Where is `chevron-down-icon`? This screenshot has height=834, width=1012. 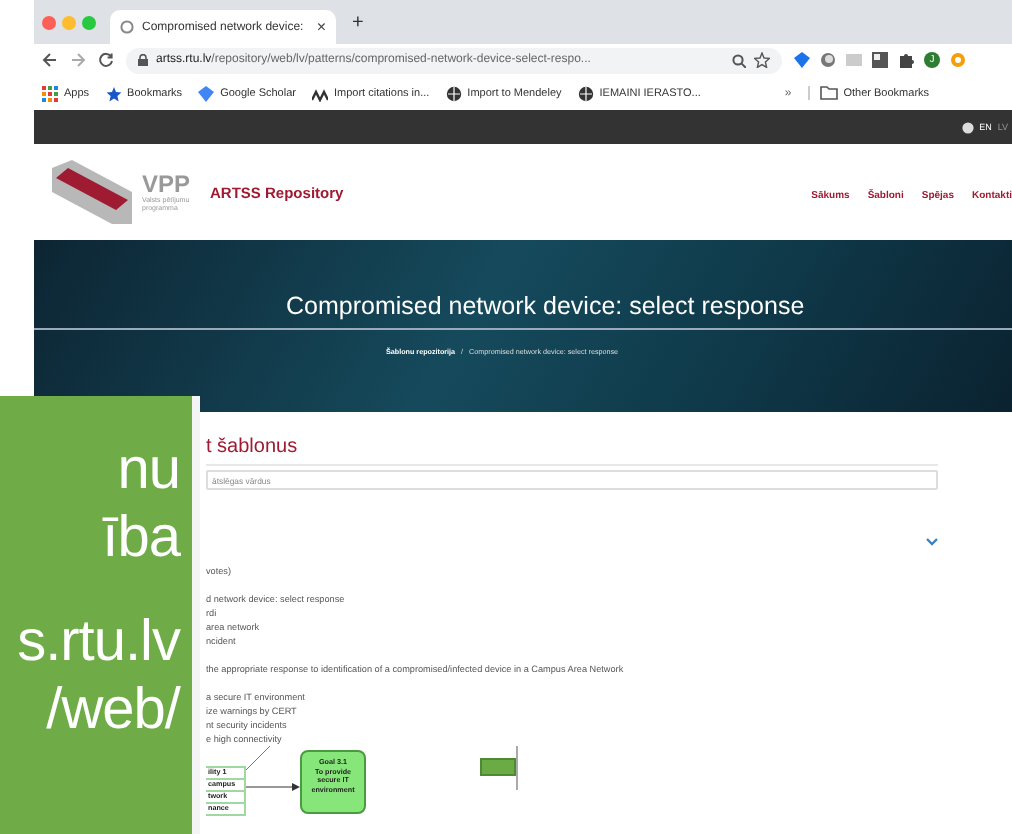
chevron-down-icon is located at coordinates (932, 542).